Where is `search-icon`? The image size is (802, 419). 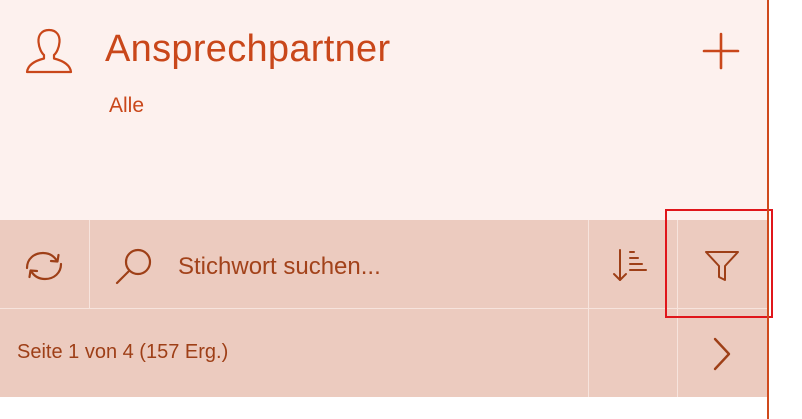
search-icon is located at coordinates (134, 266).